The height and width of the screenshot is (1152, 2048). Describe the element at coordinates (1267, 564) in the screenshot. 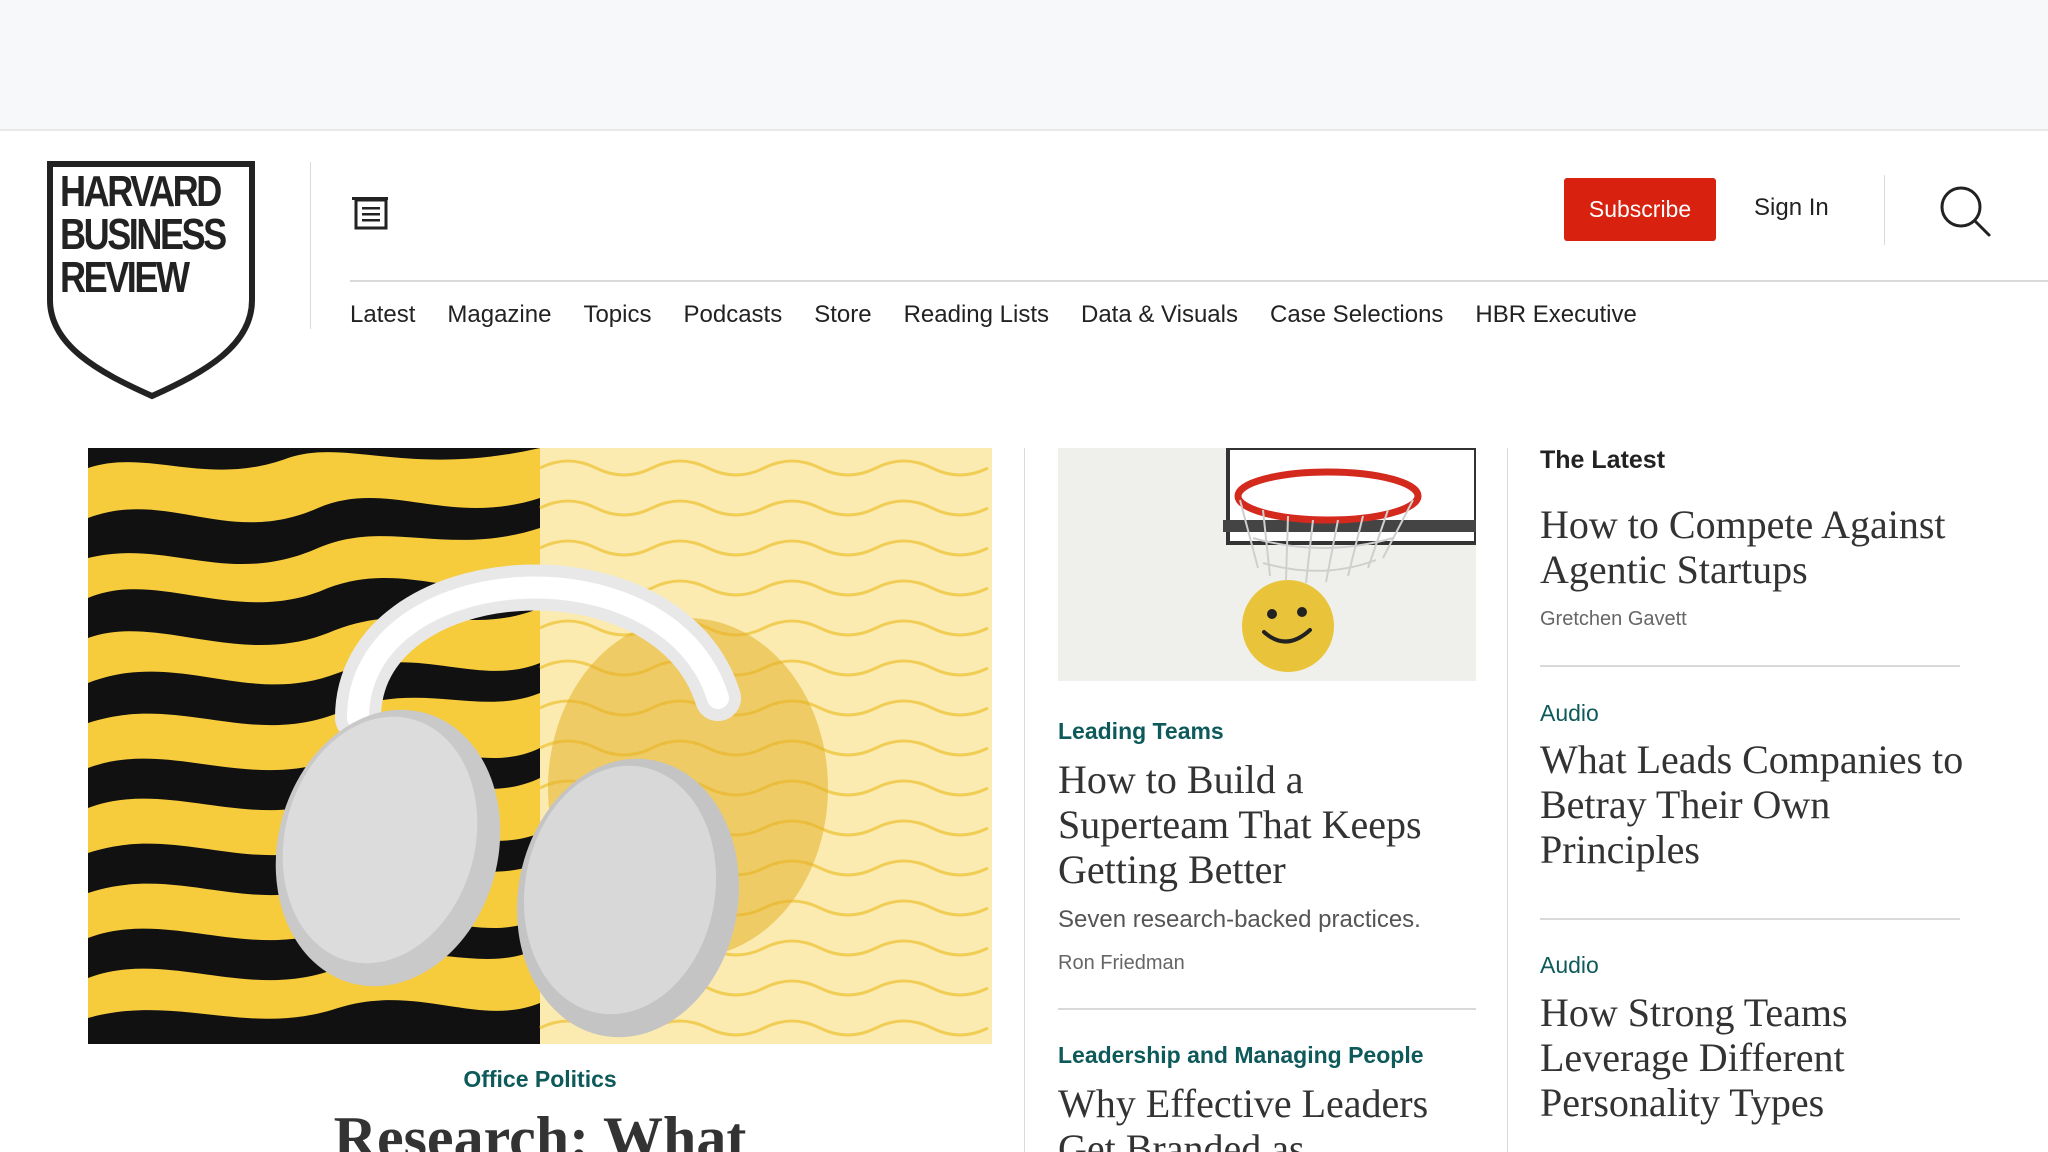

I see `story-image` at that location.